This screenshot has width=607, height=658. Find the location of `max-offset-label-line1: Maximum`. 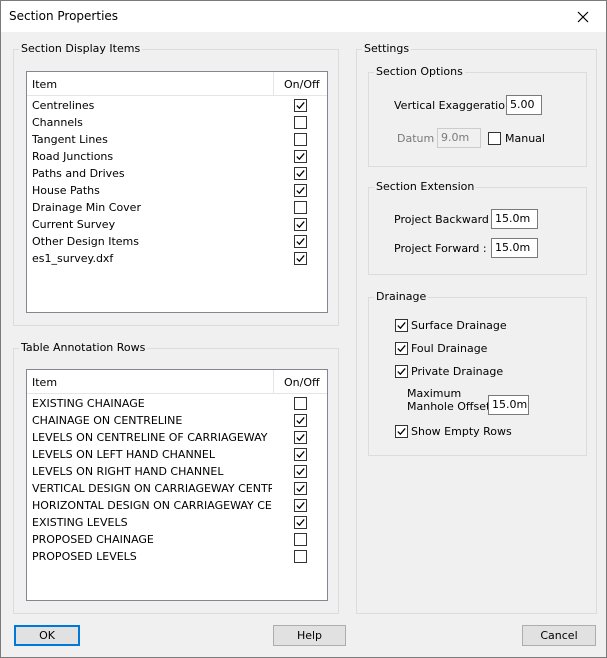

max-offset-label-line1: Maximum is located at coordinates (434, 393).